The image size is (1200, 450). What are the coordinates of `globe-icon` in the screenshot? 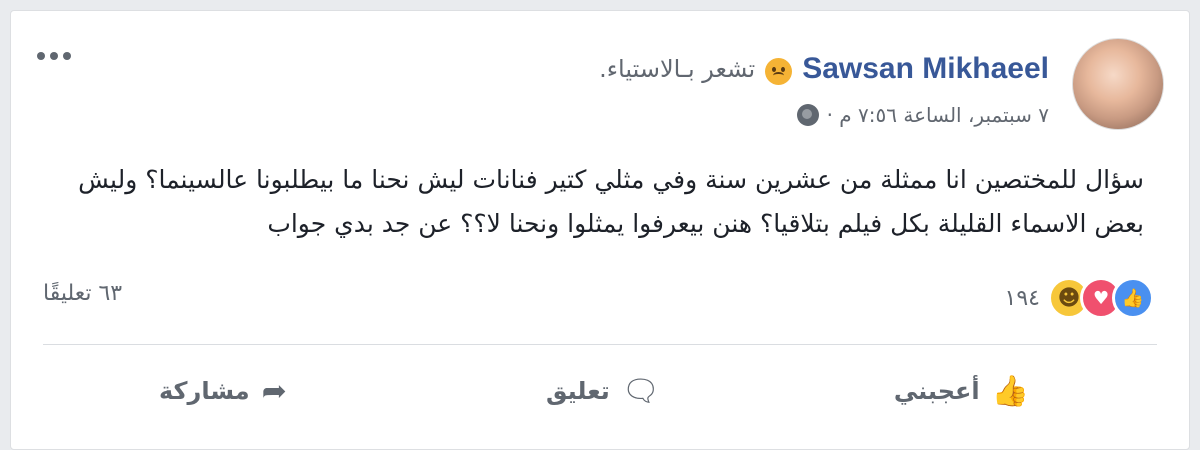 It's located at (807, 115).